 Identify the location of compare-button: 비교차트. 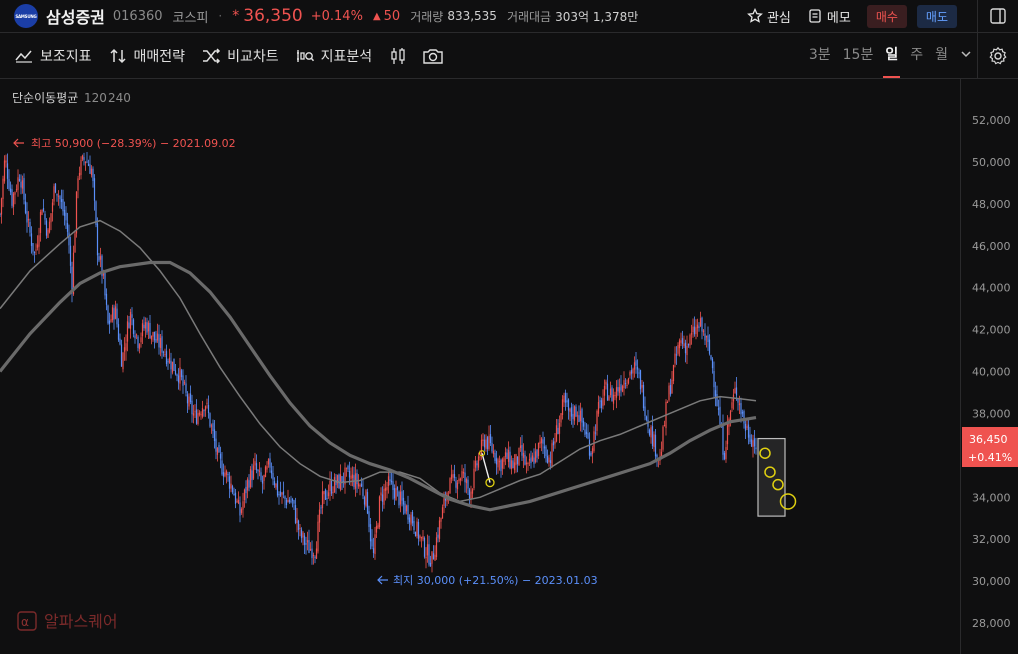
(240, 56).